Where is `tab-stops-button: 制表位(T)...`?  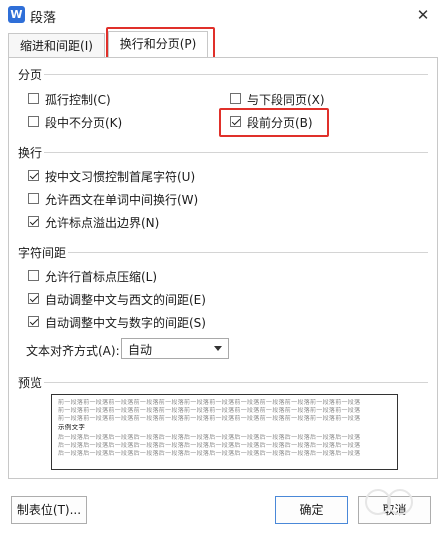 tab-stops-button: 制表位(T)... is located at coordinates (49, 510).